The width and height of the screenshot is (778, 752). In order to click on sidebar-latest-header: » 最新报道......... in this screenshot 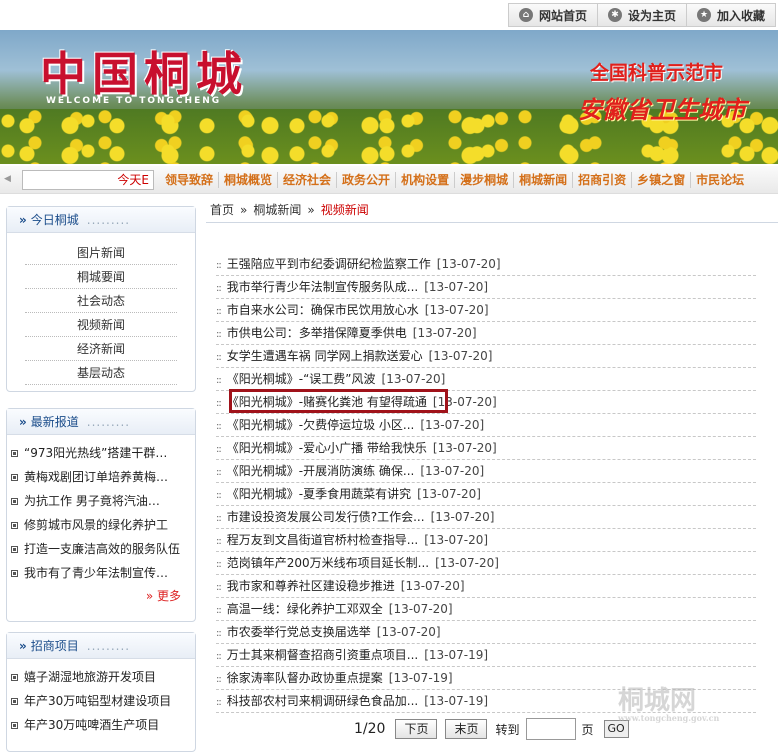, I will do `click(101, 422)`.